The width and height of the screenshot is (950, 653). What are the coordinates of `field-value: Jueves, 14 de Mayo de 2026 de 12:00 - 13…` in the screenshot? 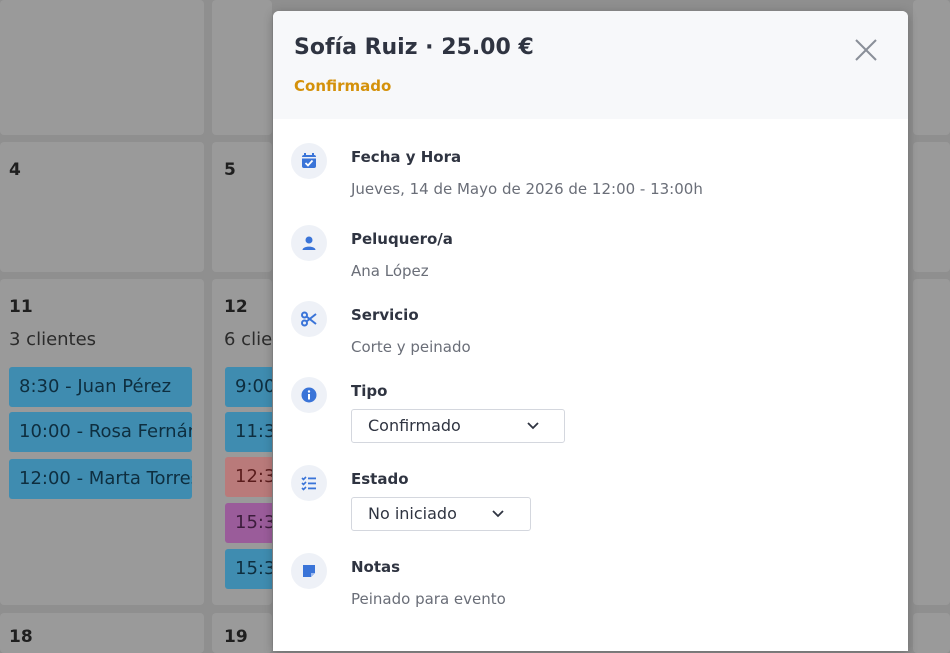 It's located at (527, 189).